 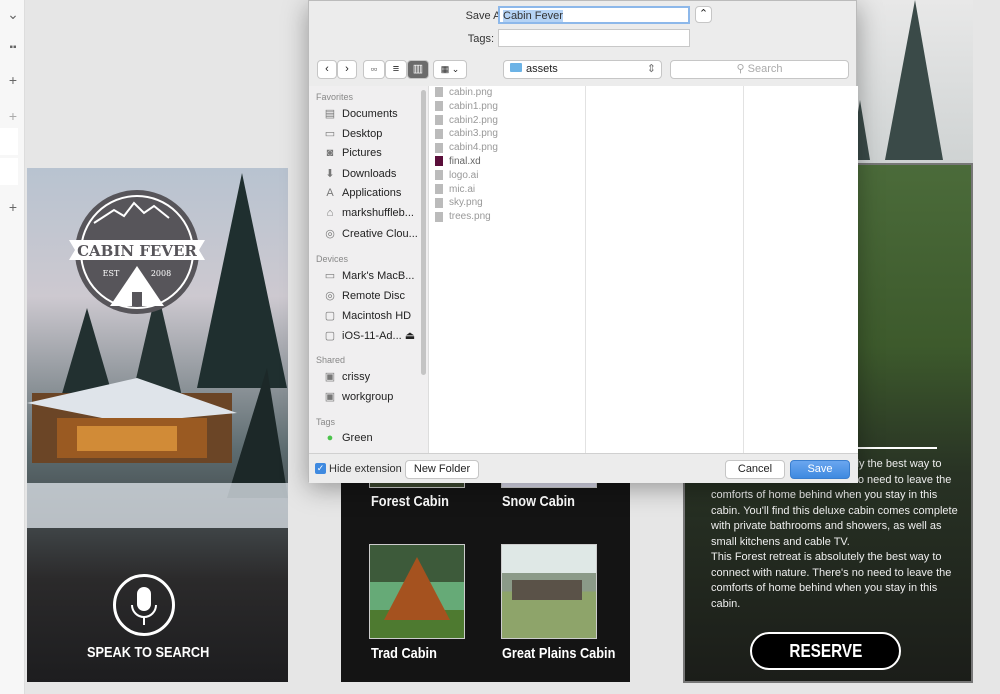 What do you see at coordinates (12, 347) in the screenshot?
I see `left-toolbar: ⌄ ▪▪ + + +` at bounding box center [12, 347].